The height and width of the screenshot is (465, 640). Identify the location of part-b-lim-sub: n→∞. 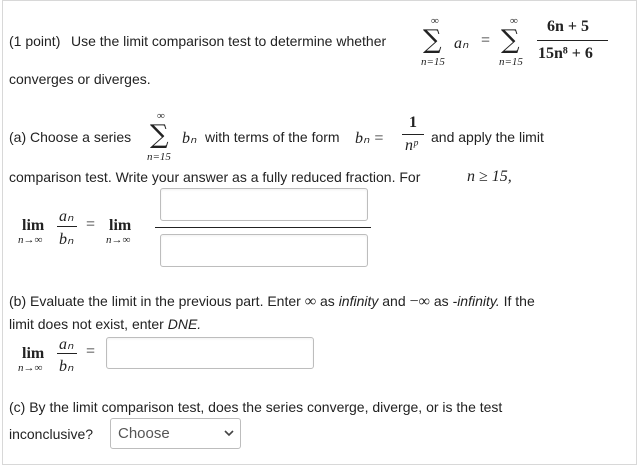
(30, 368).